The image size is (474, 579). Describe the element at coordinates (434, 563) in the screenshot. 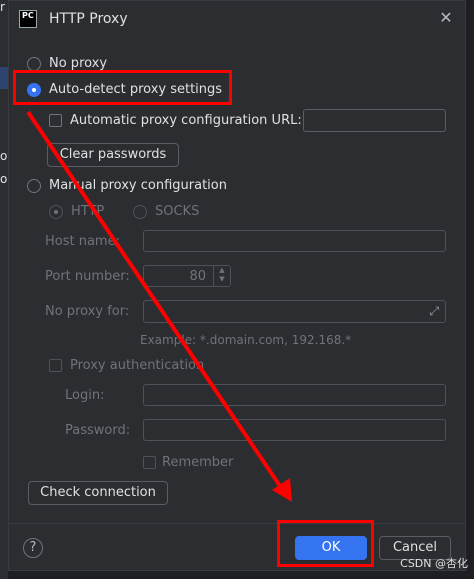

I see `watermark: CSDN @杏化` at that location.